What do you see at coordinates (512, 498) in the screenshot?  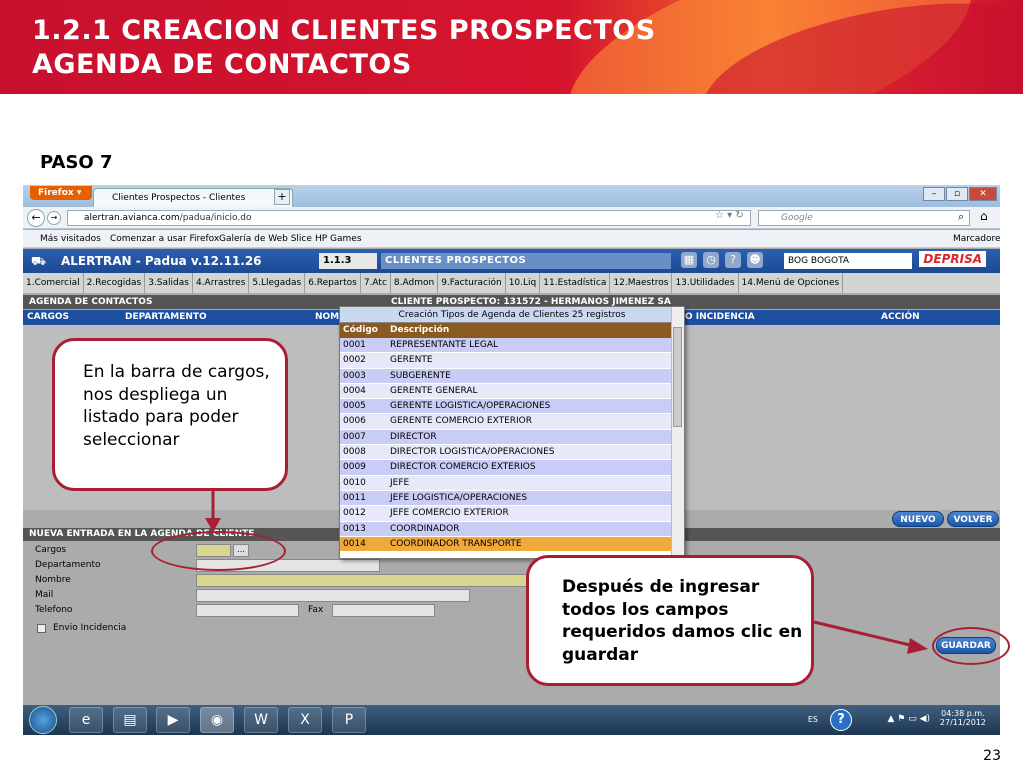 I see `dropdown-row: 0011 JEFE LOGISTICA/OPERACIONES` at bounding box center [512, 498].